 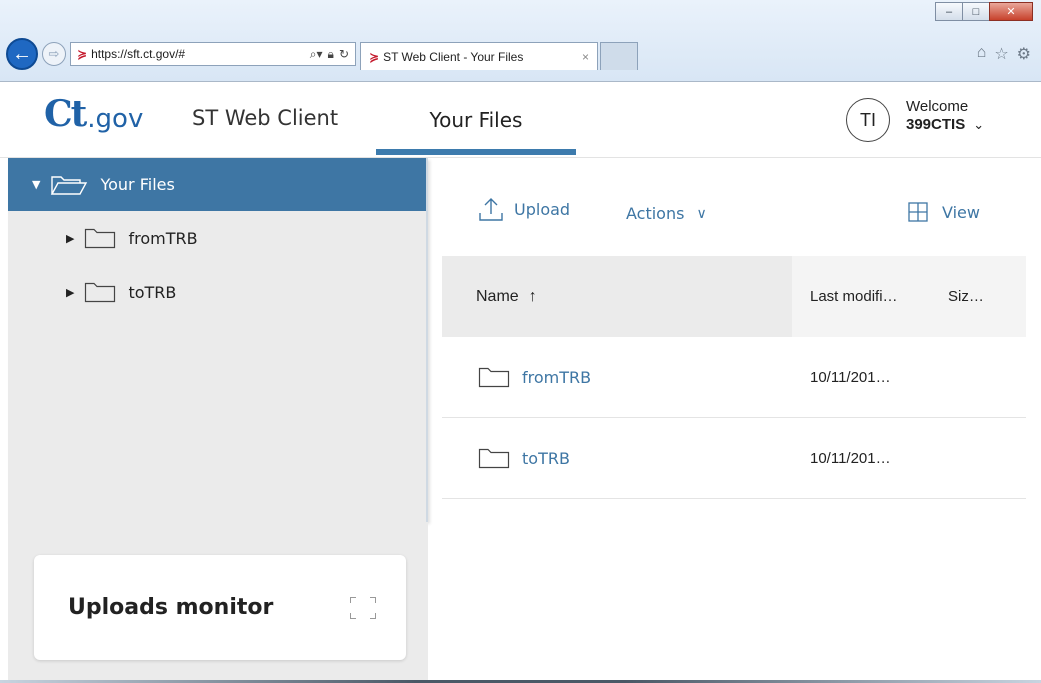 What do you see at coordinates (497, 296) in the screenshot?
I see `column-name-label: Name` at bounding box center [497, 296].